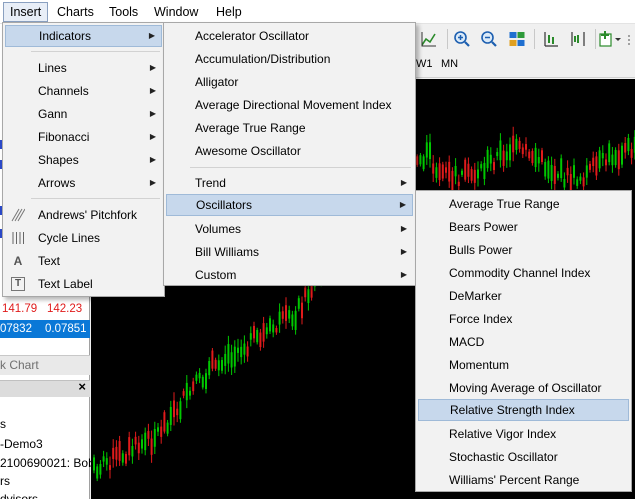  What do you see at coordinates (229, 12) in the screenshot?
I see `menu-help: Help` at bounding box center [229, 12].